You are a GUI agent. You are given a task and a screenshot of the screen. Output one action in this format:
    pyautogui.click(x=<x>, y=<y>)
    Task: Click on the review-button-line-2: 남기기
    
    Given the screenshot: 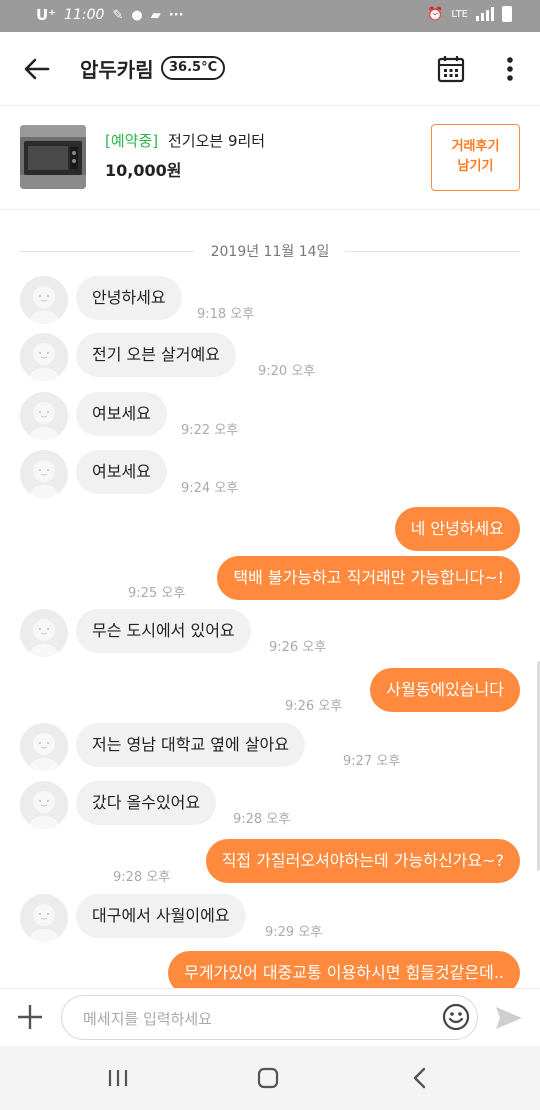 What is the action you would take?
    pyautogui.click(x=475, y=166)
    